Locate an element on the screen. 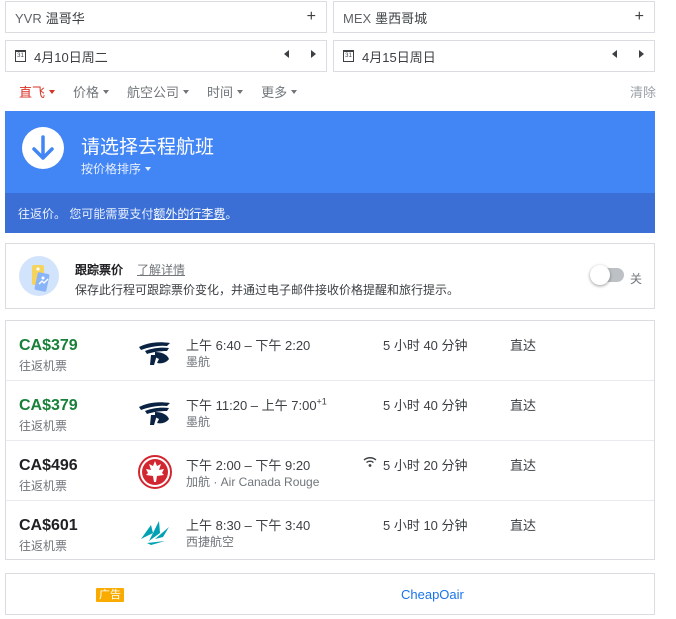  filter-price: 价格 is located at coordinates (91, 91).